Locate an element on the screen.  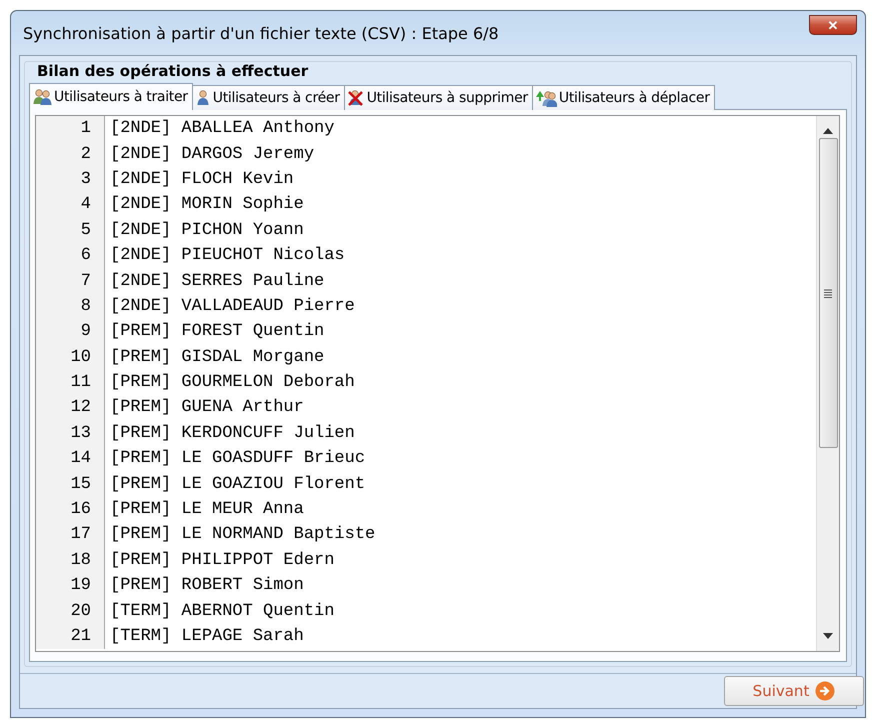
line-text: [PREM] LE NORMAND Baptiste is located at coordinates (242, 534).